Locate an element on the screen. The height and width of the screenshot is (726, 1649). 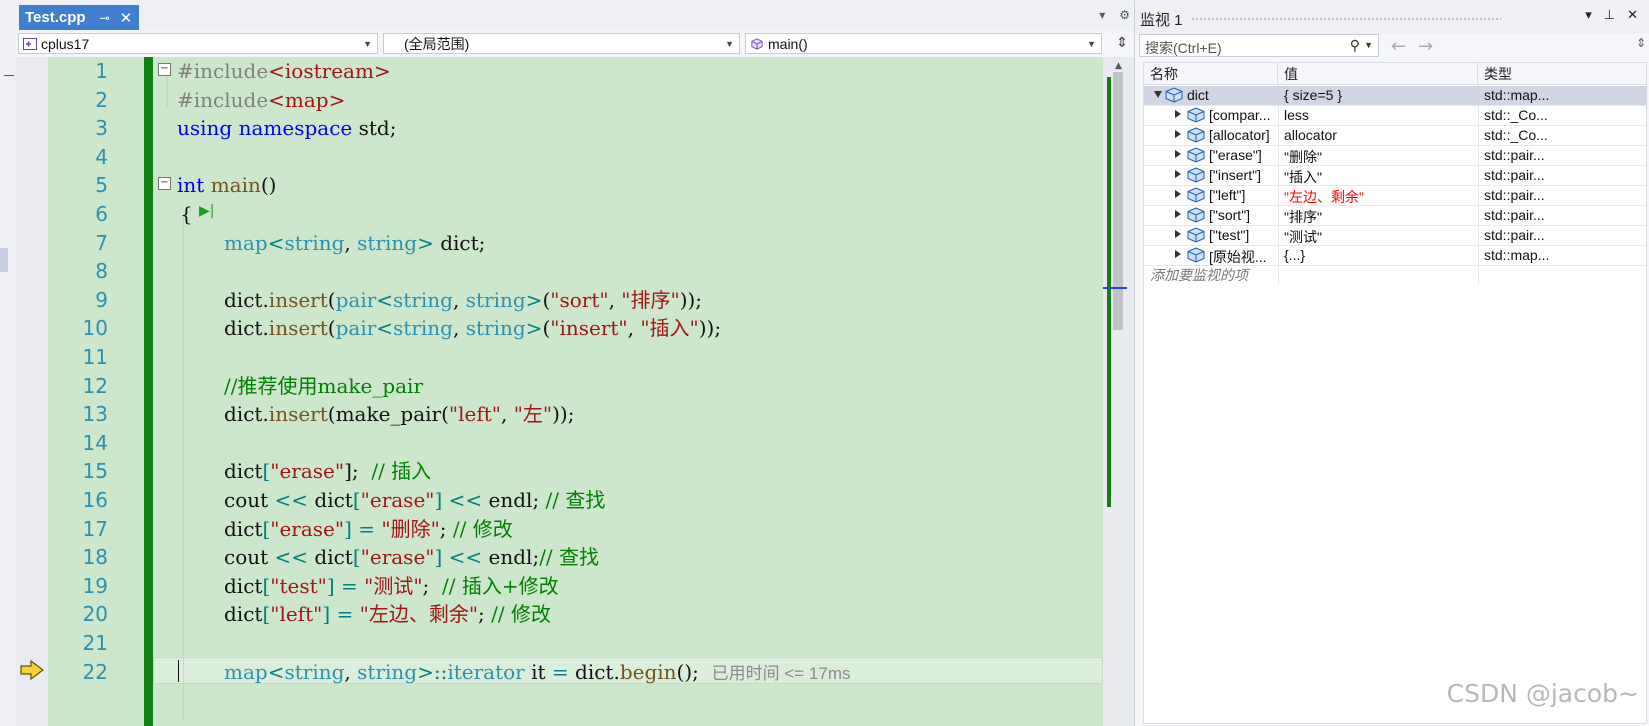
scope-dropdown: (全局范围) ▼ is located at coordinates (561, 43).